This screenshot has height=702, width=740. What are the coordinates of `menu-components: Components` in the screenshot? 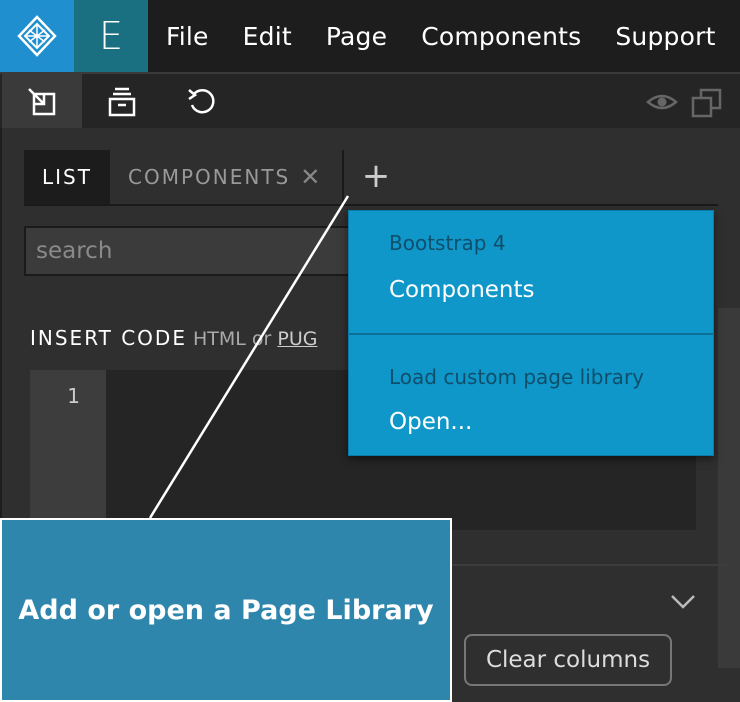 It's located at (501, 36).